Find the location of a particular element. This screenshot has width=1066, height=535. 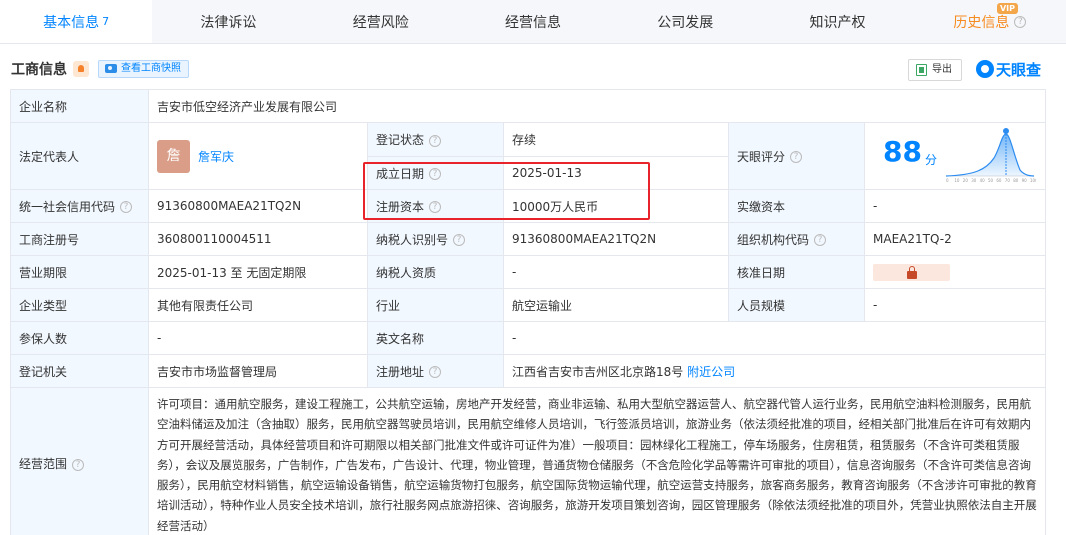

est-date-label-cell: 成立日期? is located at coordinates (435, 173).